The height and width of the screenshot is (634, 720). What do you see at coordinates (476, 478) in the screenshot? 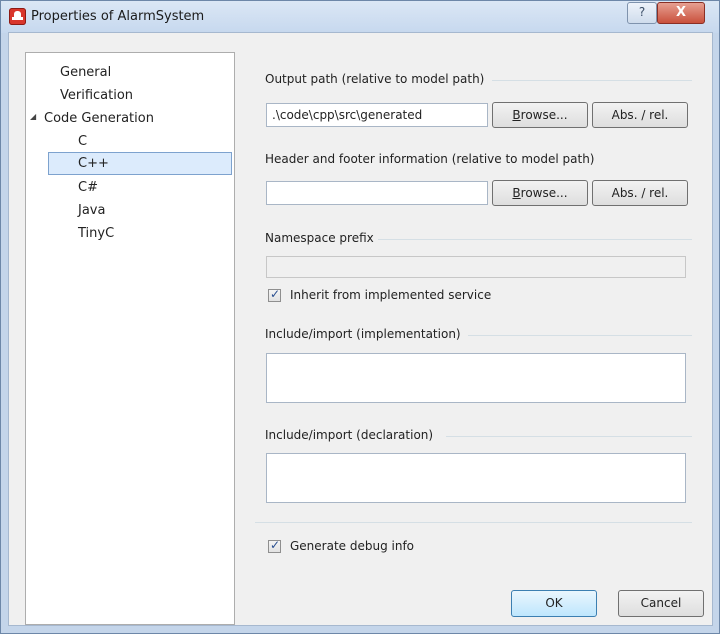
I see `include-decl-textarea` at bounding box center [476, 478].